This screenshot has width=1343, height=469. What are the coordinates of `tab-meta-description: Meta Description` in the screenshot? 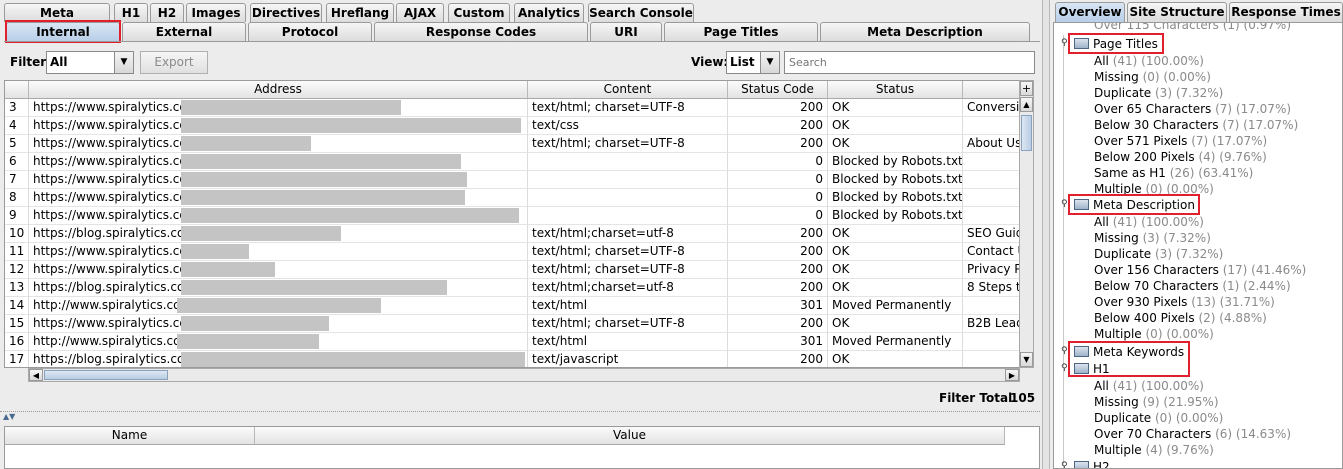 It's located at (925, 31).